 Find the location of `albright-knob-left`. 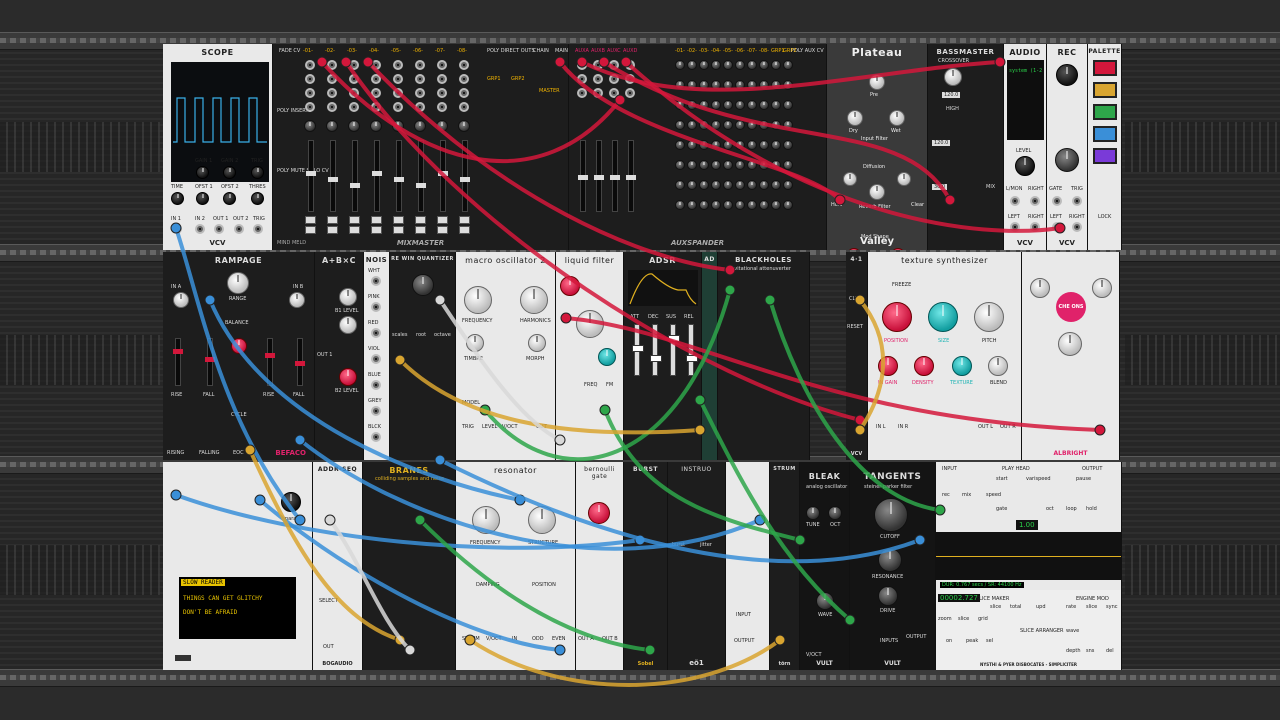

albright-knob-left is located at coordinates (1040, 288).